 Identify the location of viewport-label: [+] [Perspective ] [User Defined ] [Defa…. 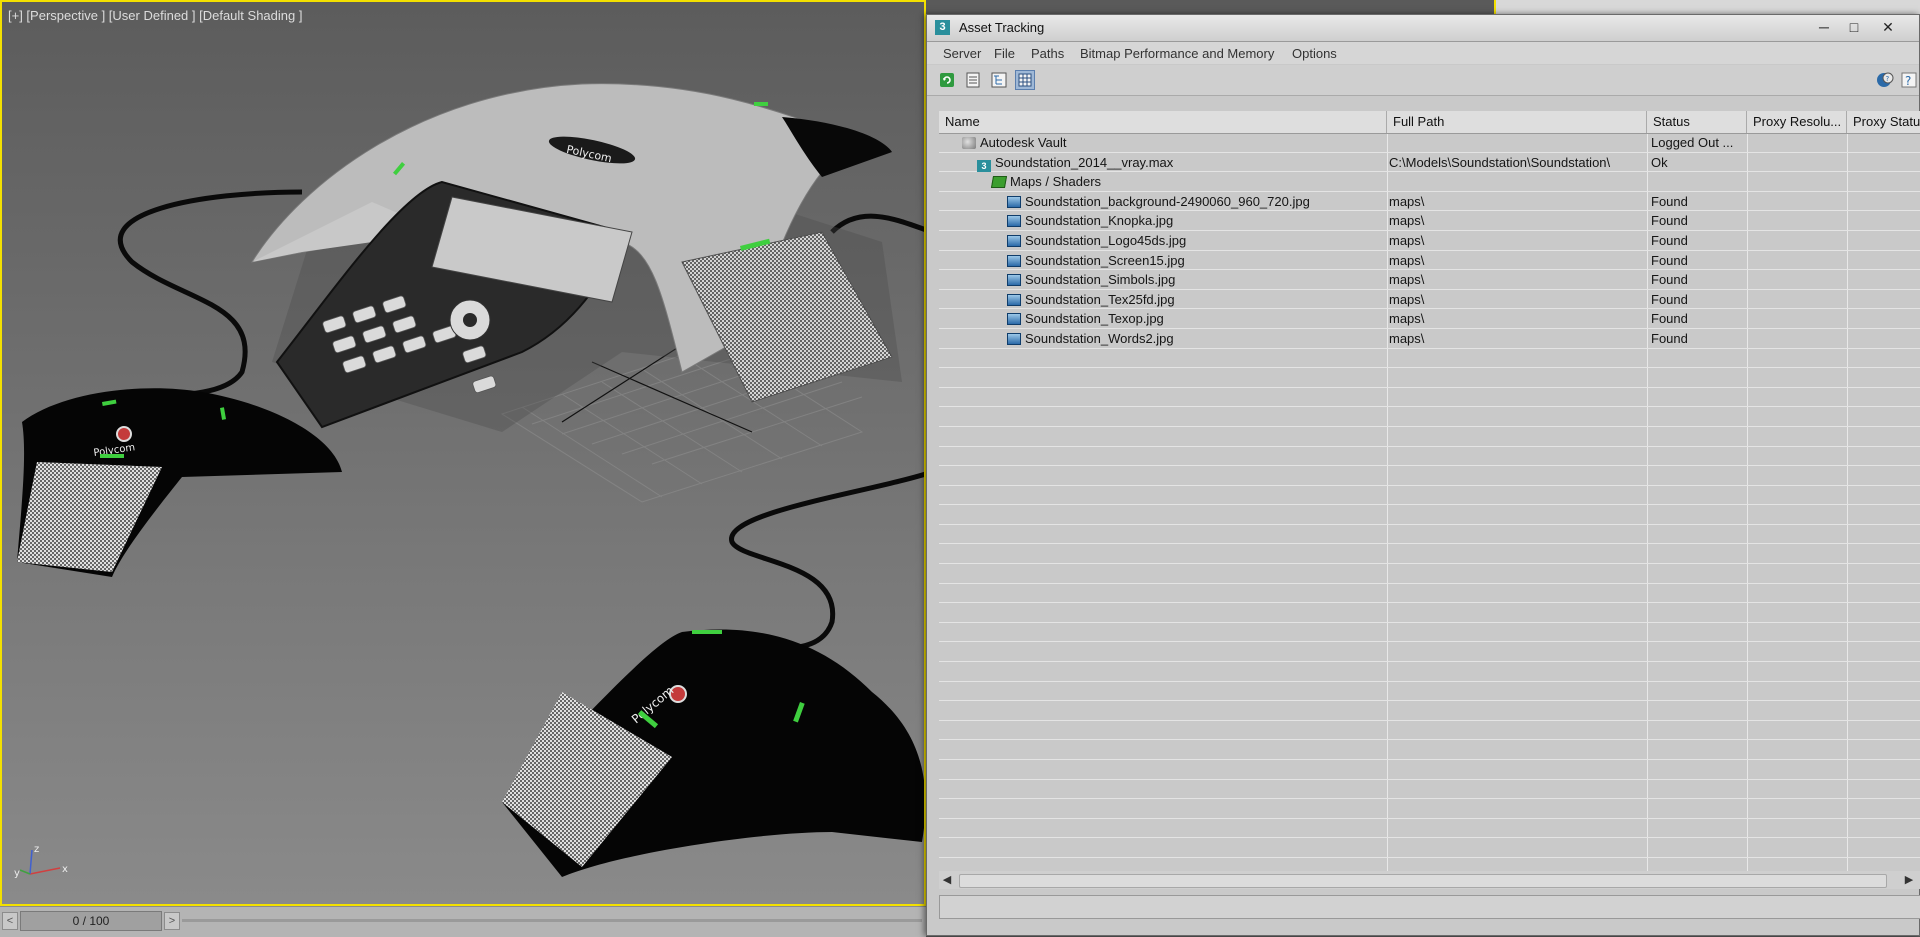
(155, 15).